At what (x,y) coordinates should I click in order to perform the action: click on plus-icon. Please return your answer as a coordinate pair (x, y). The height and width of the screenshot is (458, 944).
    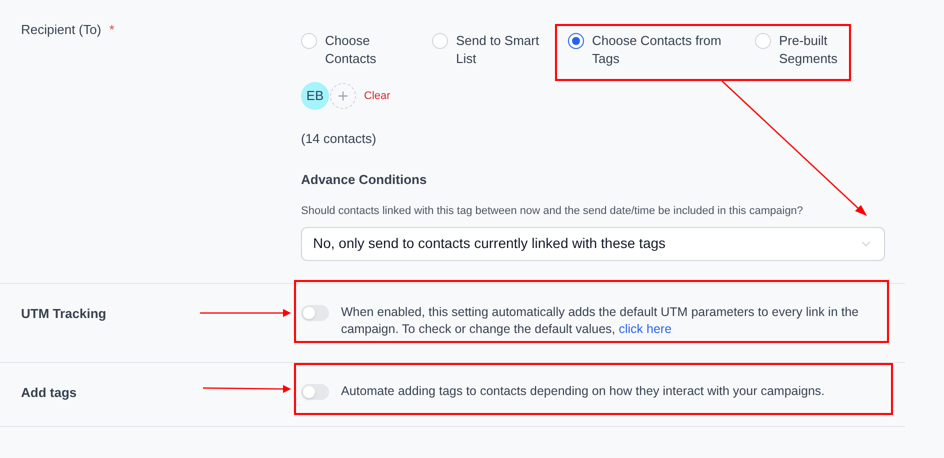
    Looking at the image, I should click on (343, 96).